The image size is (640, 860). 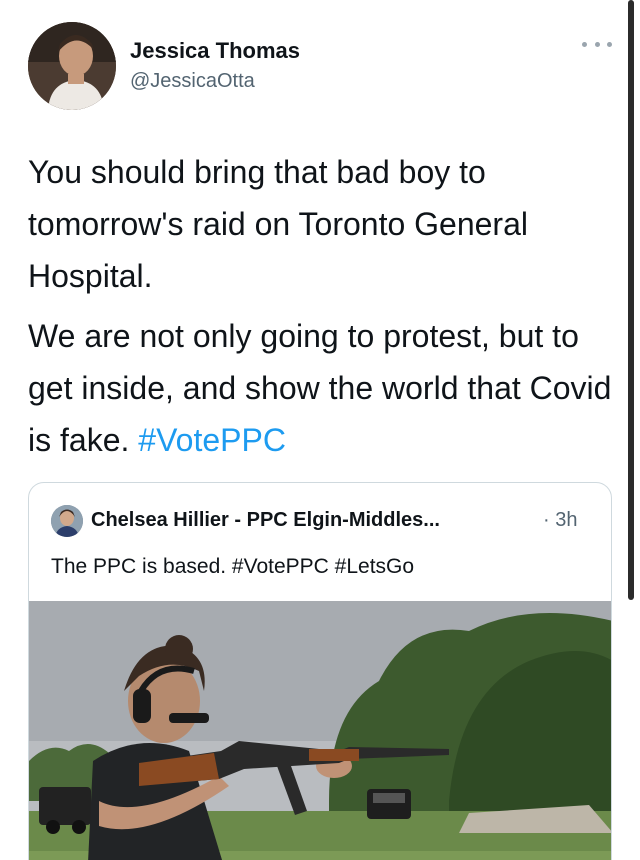 What do you see at coordinates (141, 566) in the screenshot?
I see `quoted-tweet-text-plain: The PPC is based.` at bounding box center [141, 566].